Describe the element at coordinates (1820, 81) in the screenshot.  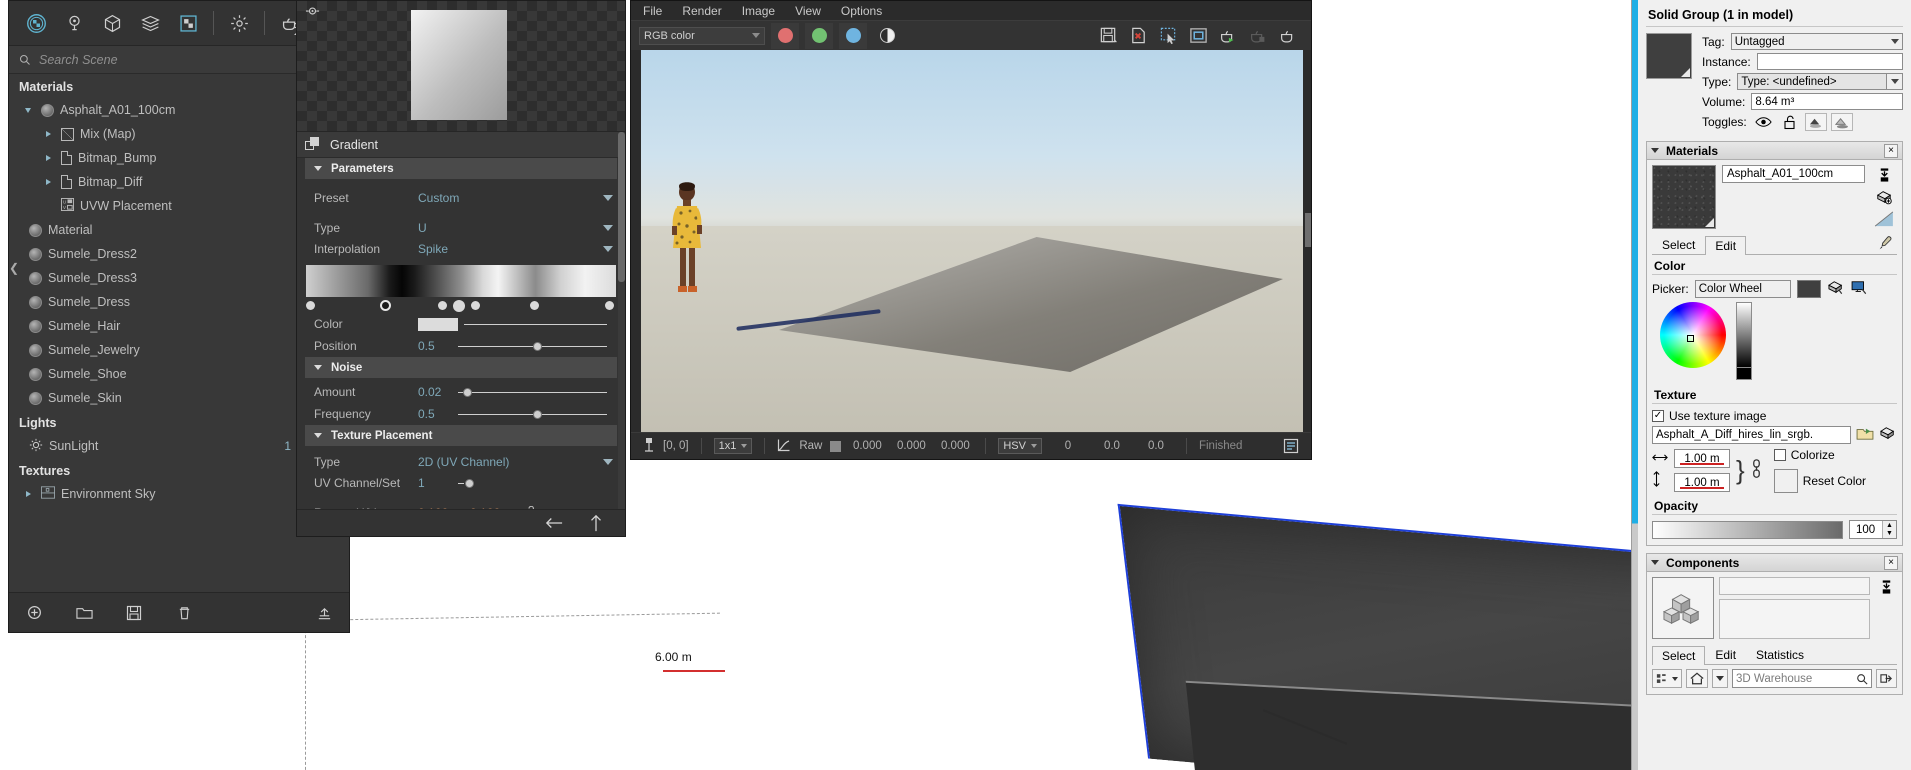
I see `type-select: Type: <undefined>` at that location.